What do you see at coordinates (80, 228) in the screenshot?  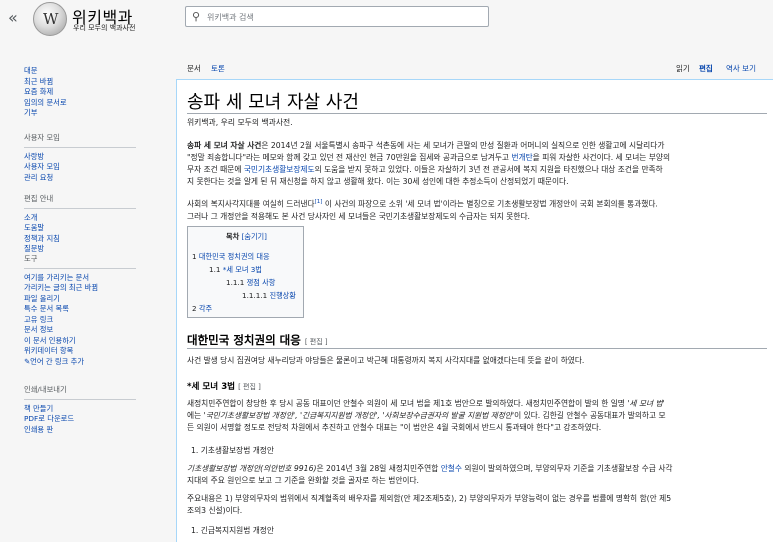 I see `sidebar-item: 도움말` at bounding box center [80, 228].